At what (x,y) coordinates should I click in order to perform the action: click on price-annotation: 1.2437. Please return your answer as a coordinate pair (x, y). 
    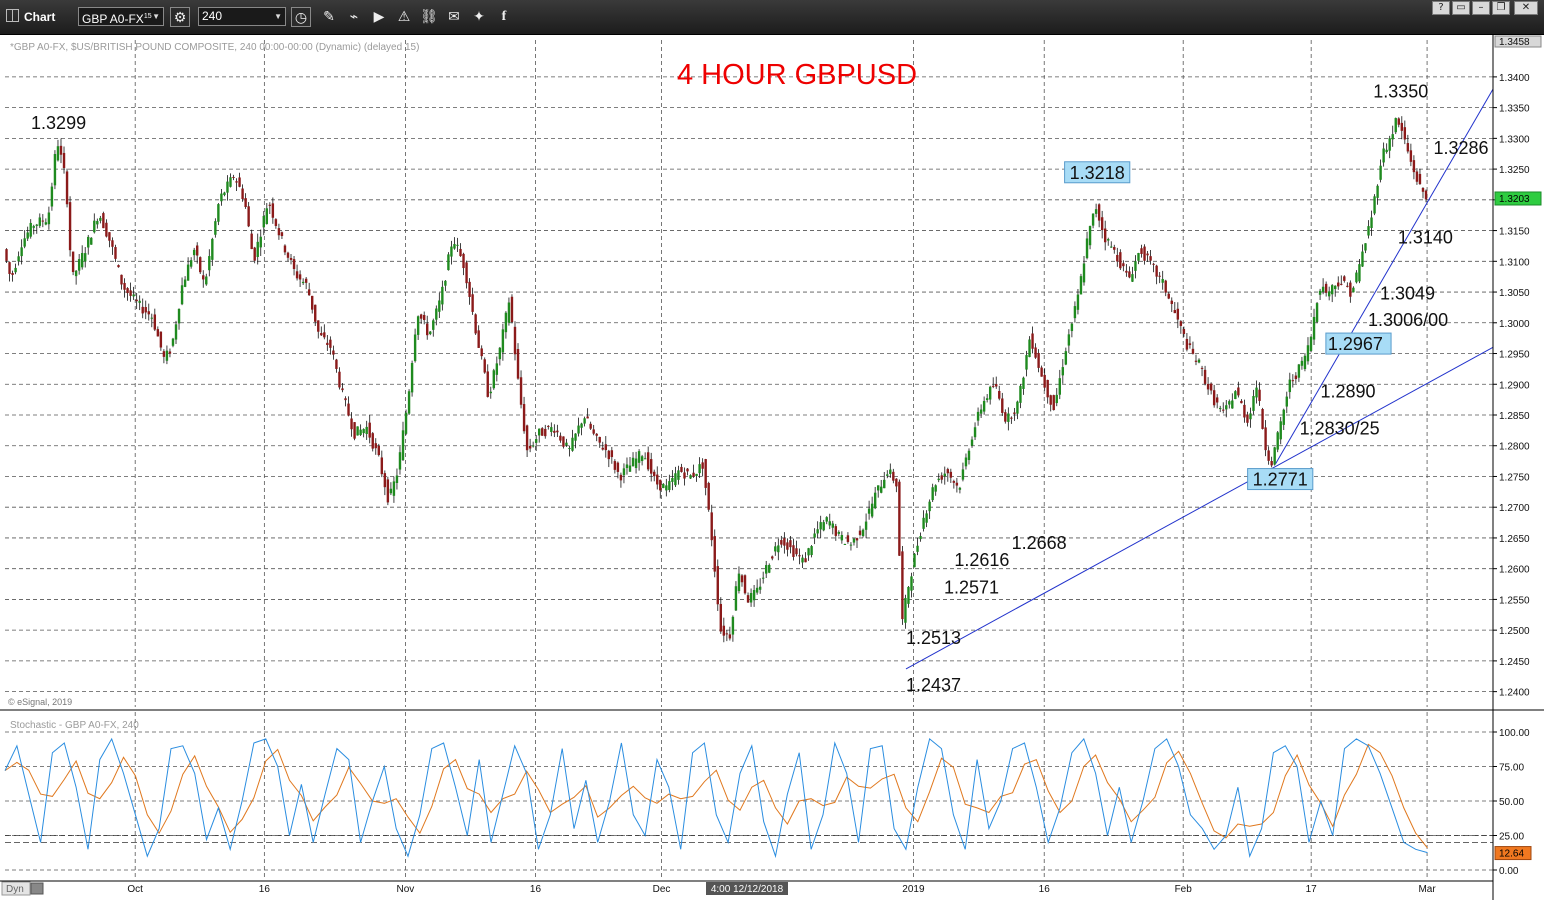
    Looking at the image, I should click on (933, 685).